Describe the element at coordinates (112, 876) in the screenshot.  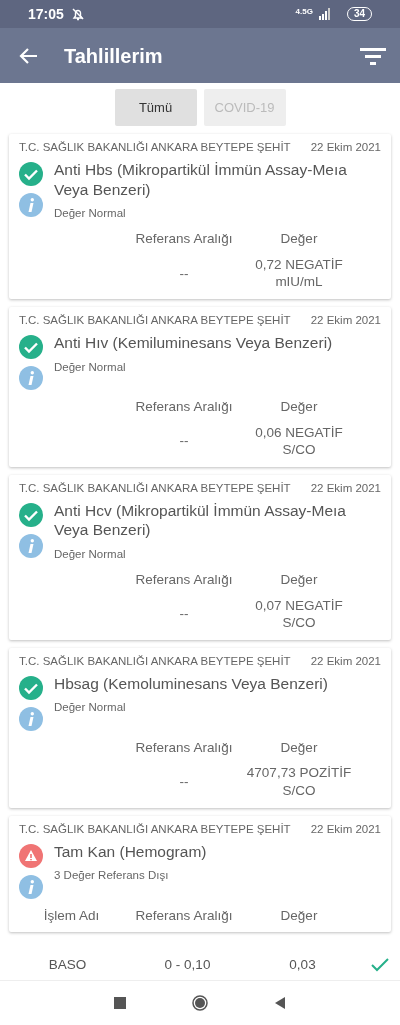
I see `status-note: 3 Değer Referans Dışı` at that location.